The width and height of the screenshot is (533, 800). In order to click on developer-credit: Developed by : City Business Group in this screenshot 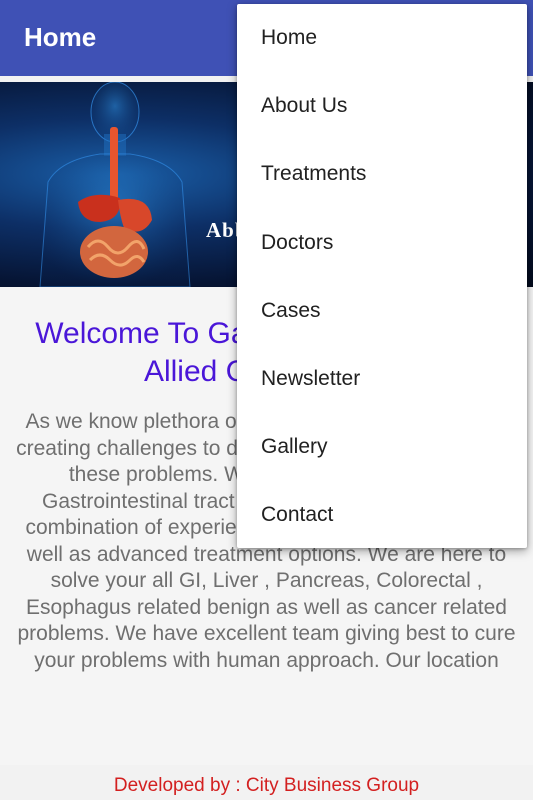, I will do `click(266, 785)`.